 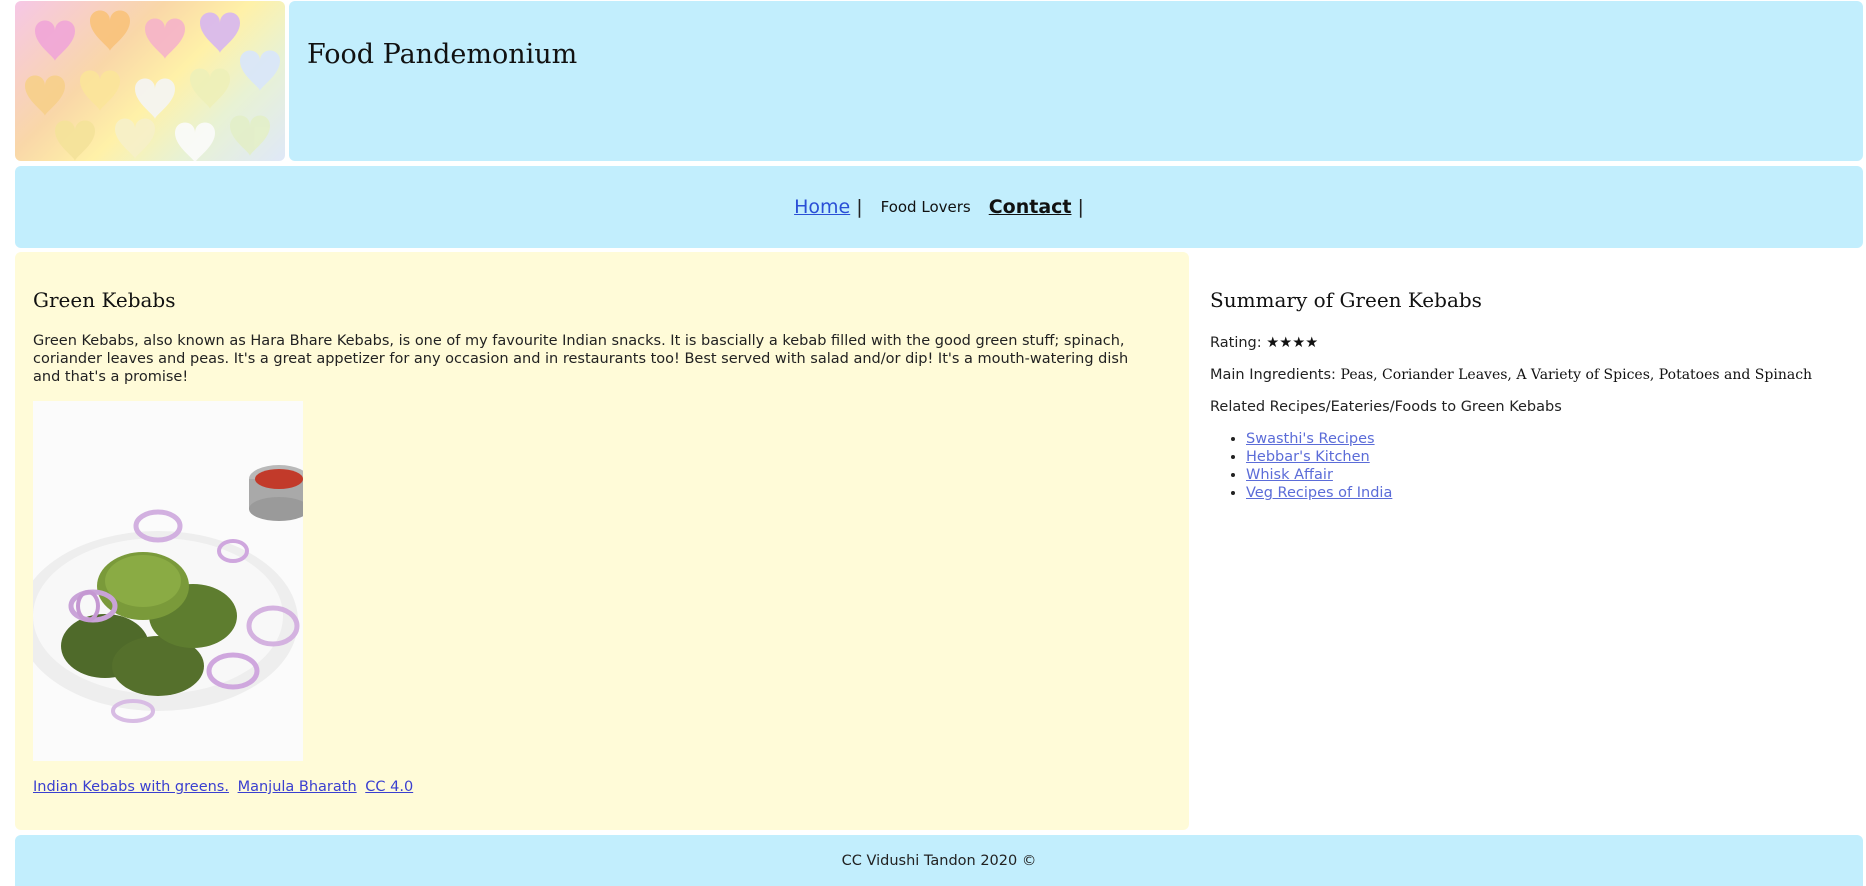 I want to click on image-title-link: Indian Kebabs with greens., so click(x=131, y=787).